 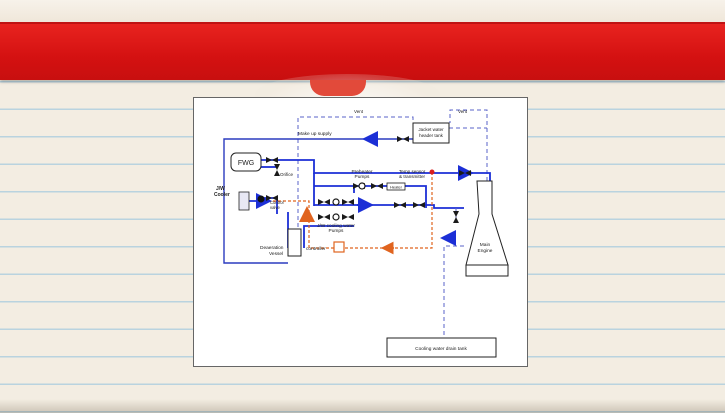 I want to click on header-tank-label-2: header tank, so click(x=431, y=135).